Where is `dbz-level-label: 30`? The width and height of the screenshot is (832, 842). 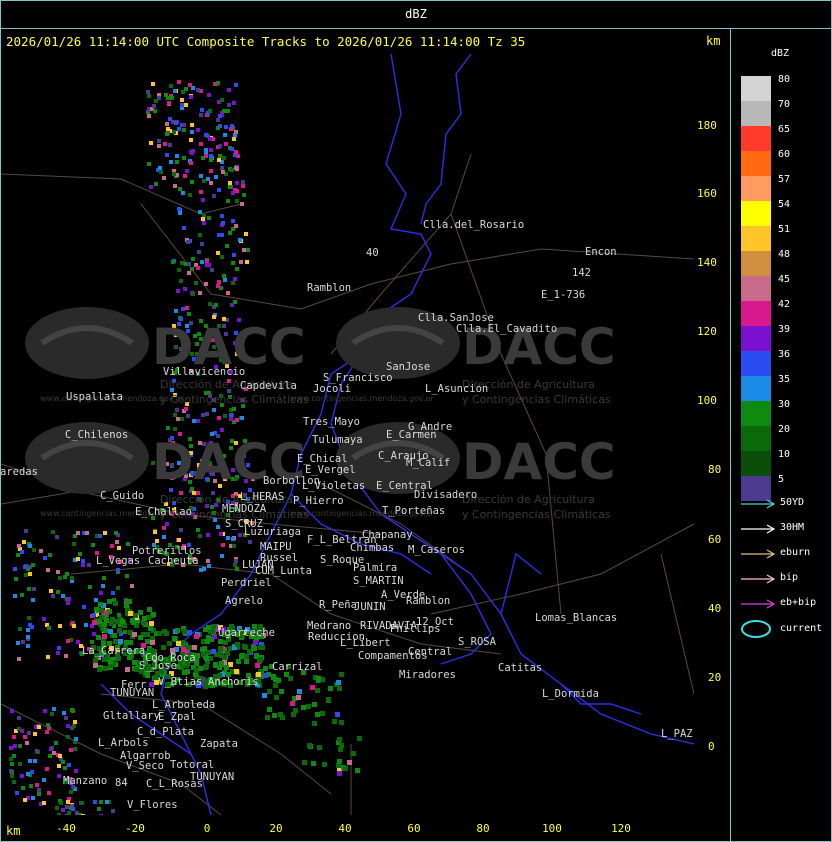 dbz-level-label: 30 is located at coordinates (784, 404).